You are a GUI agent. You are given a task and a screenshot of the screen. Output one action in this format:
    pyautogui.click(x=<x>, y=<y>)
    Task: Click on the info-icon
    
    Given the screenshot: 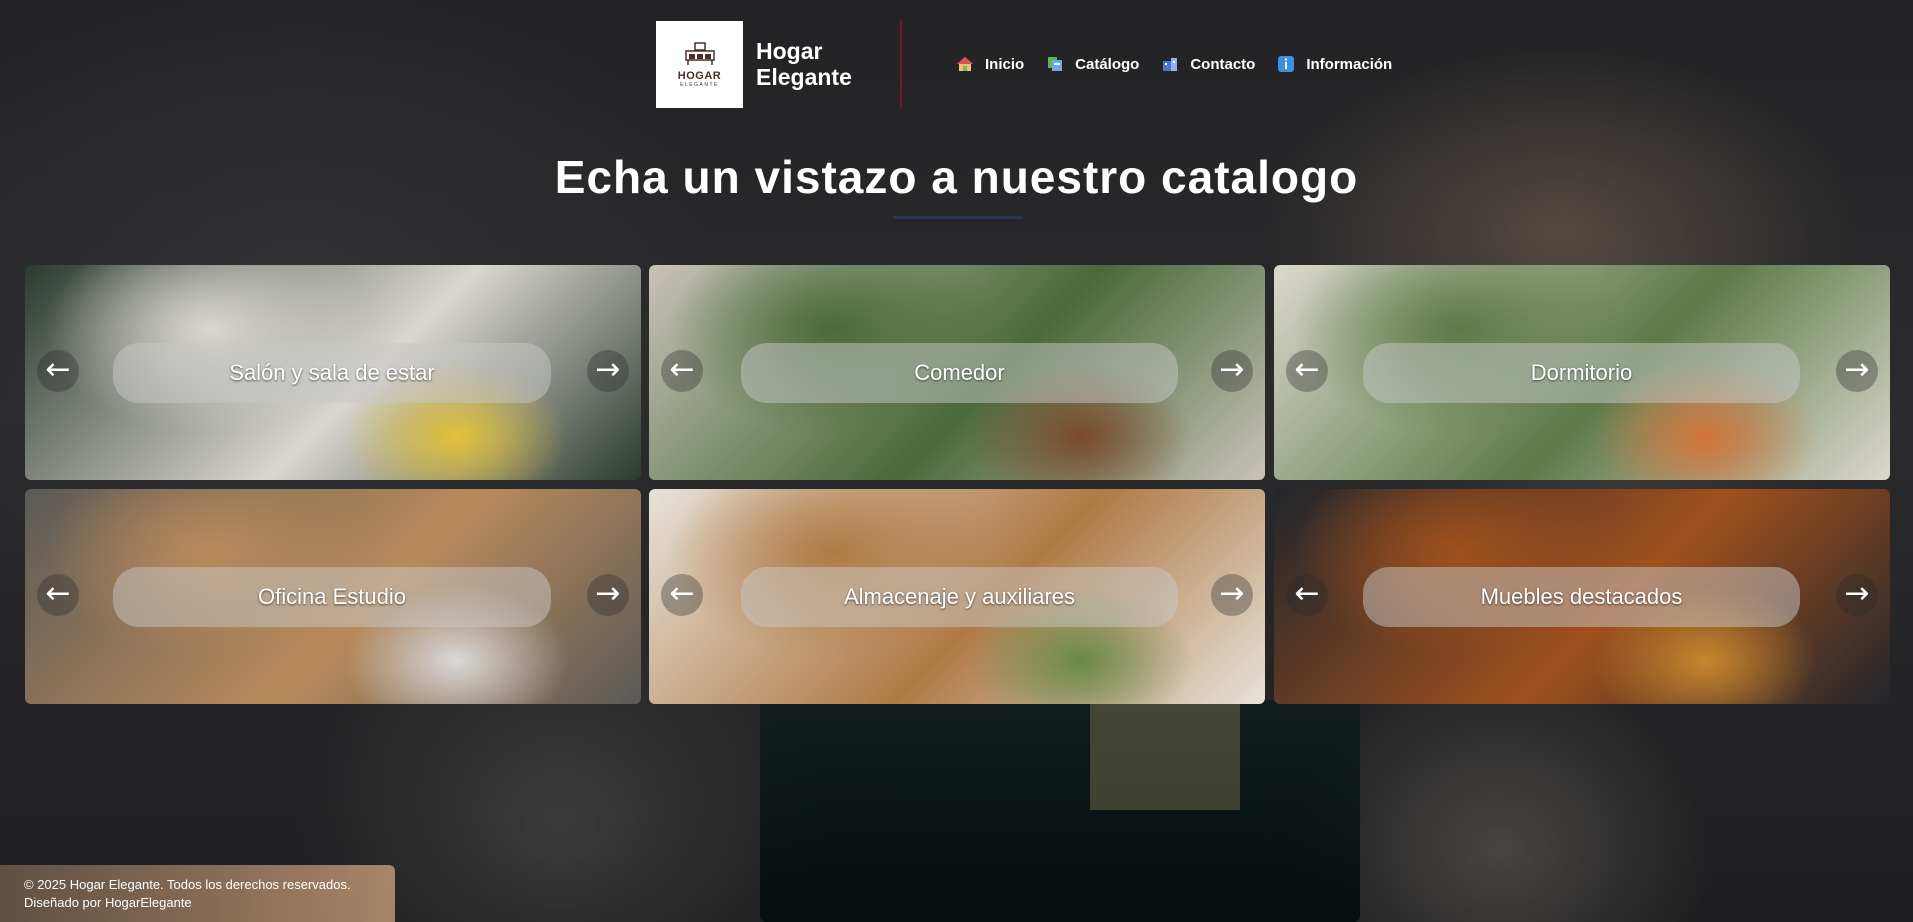 What is the action you would take?
    pyautogui.click(x=1286, y=64)
    